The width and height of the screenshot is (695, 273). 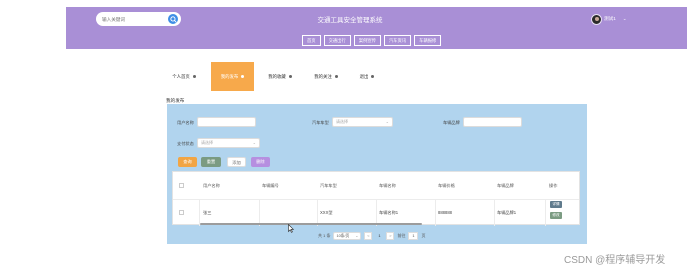 I want to click on next-page-button: >, so click(x=390, y=235).